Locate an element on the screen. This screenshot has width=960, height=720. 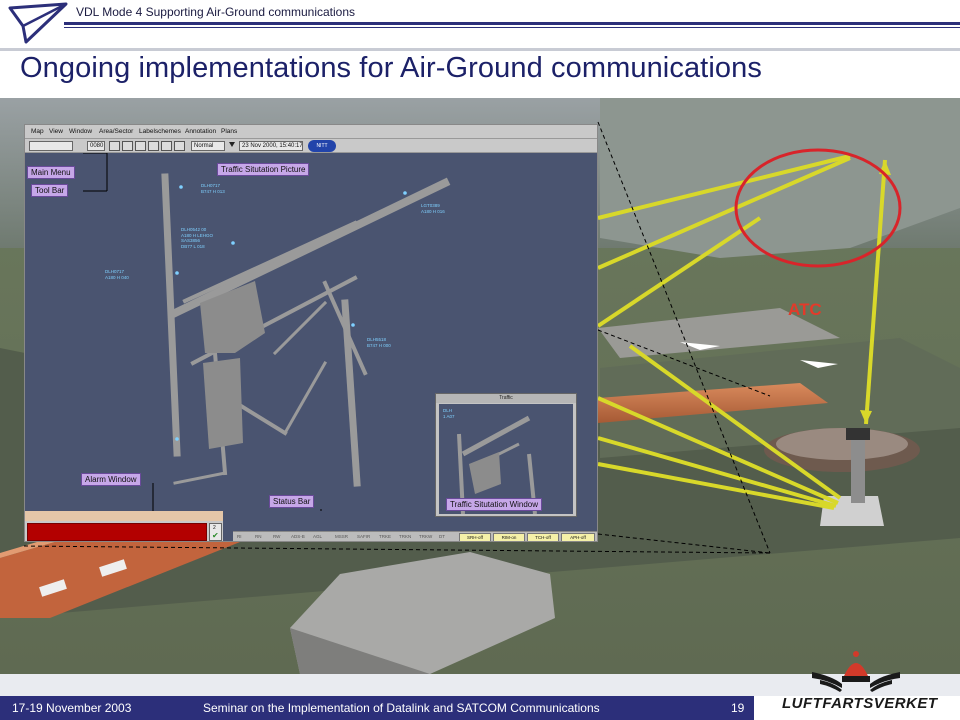
status-toggle-rim: RIM-on is located at coordinates (509, 537).